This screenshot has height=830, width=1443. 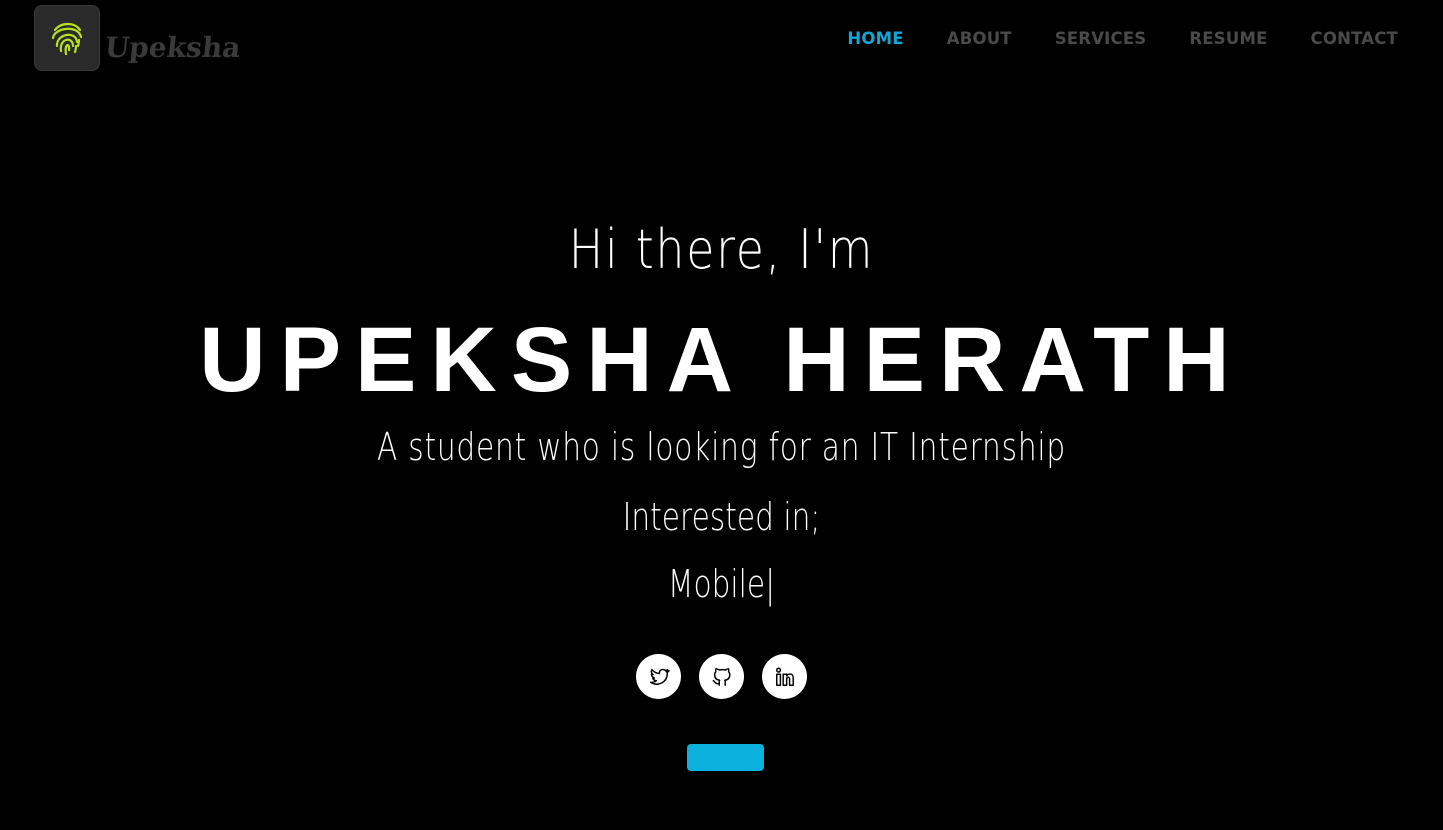 I want to click on linkedin-icon, so click(x=784, y=676).